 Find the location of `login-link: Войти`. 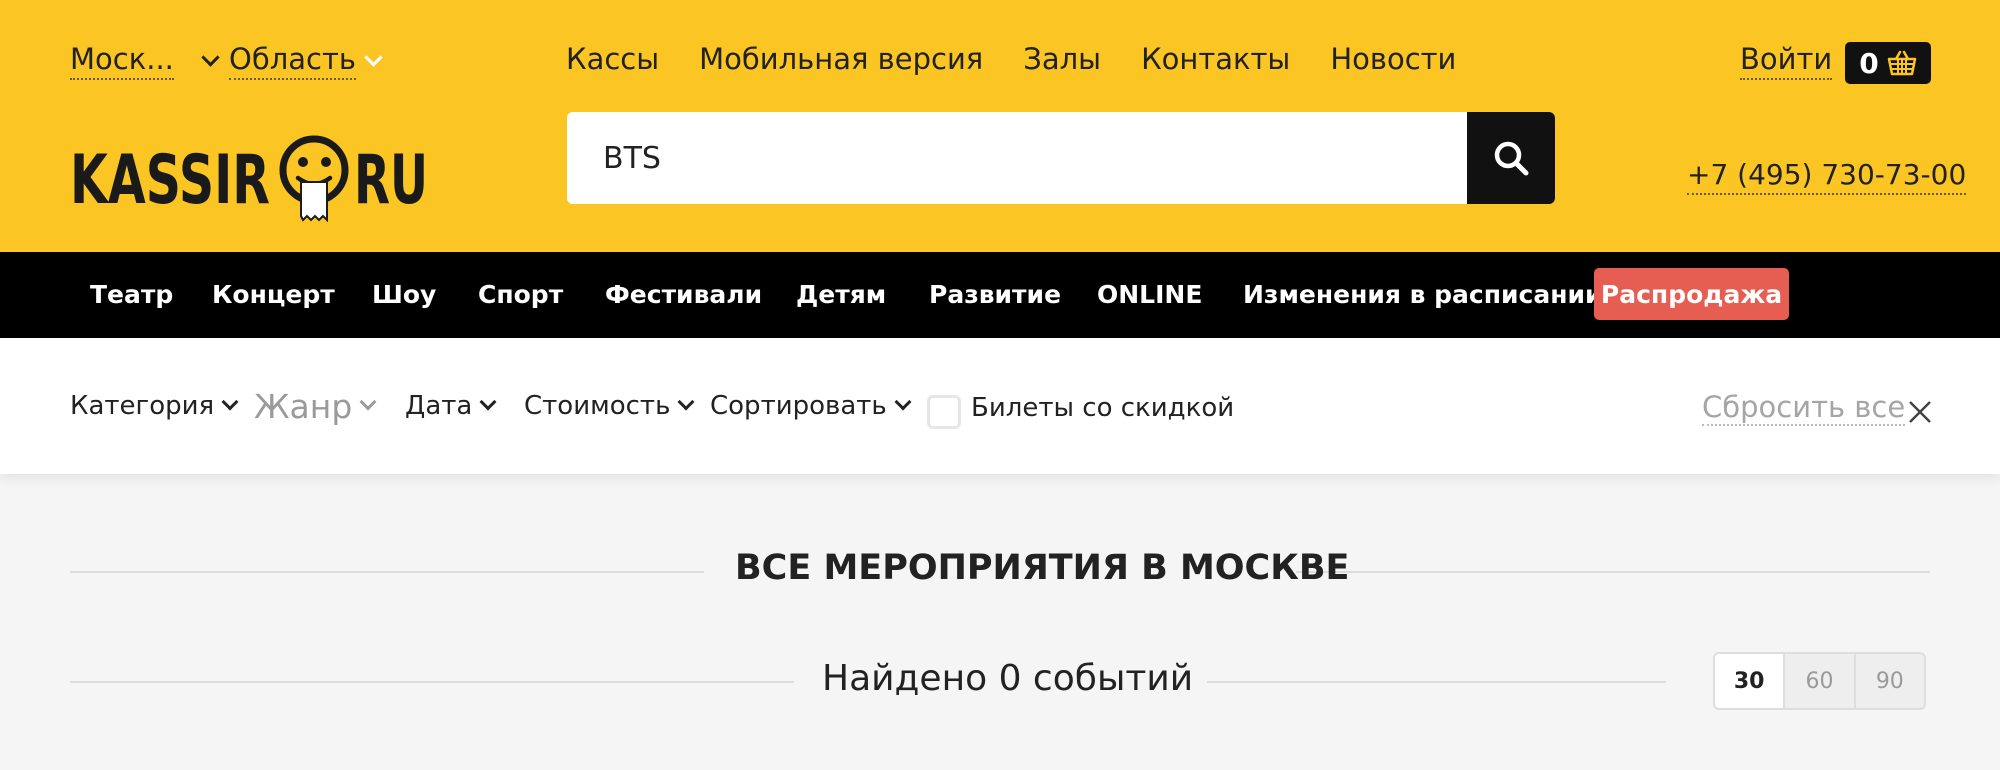

login-link: Войти is located at coordinates (1786, 61).